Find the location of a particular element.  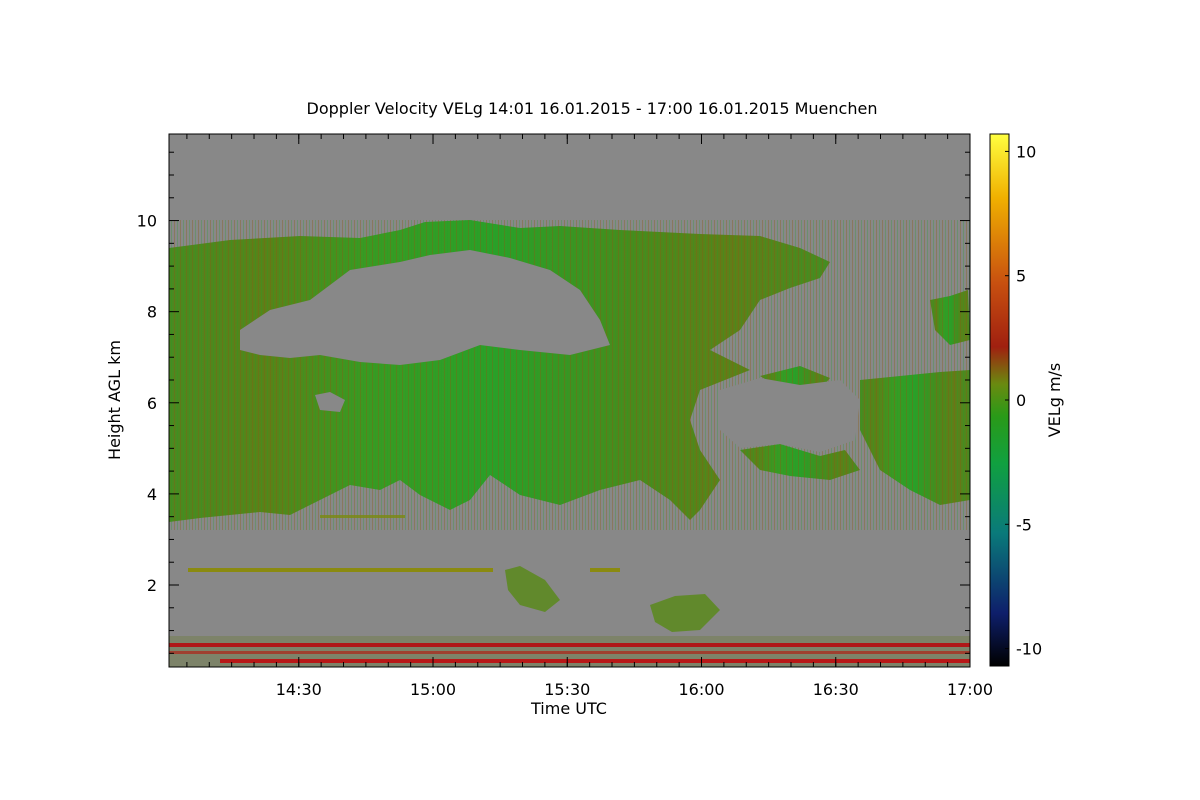

x-tick-label: 16:30 is located at coordinates (836, 689).